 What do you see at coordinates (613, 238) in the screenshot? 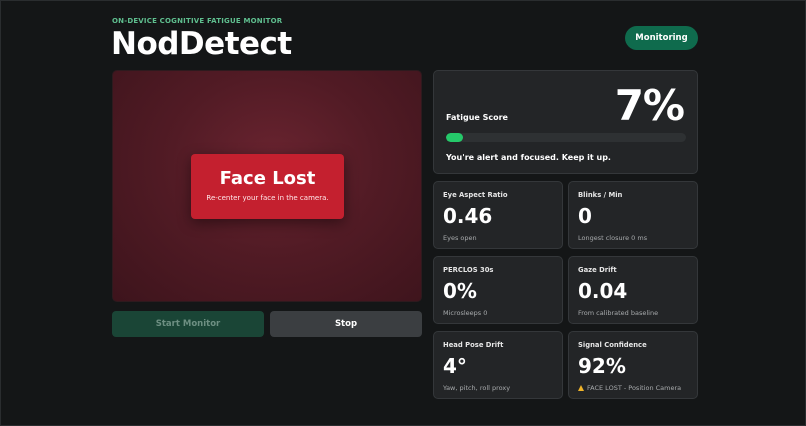
I see `metric-sub: Longest closure 0 ms` at bounding box center [613, 238].